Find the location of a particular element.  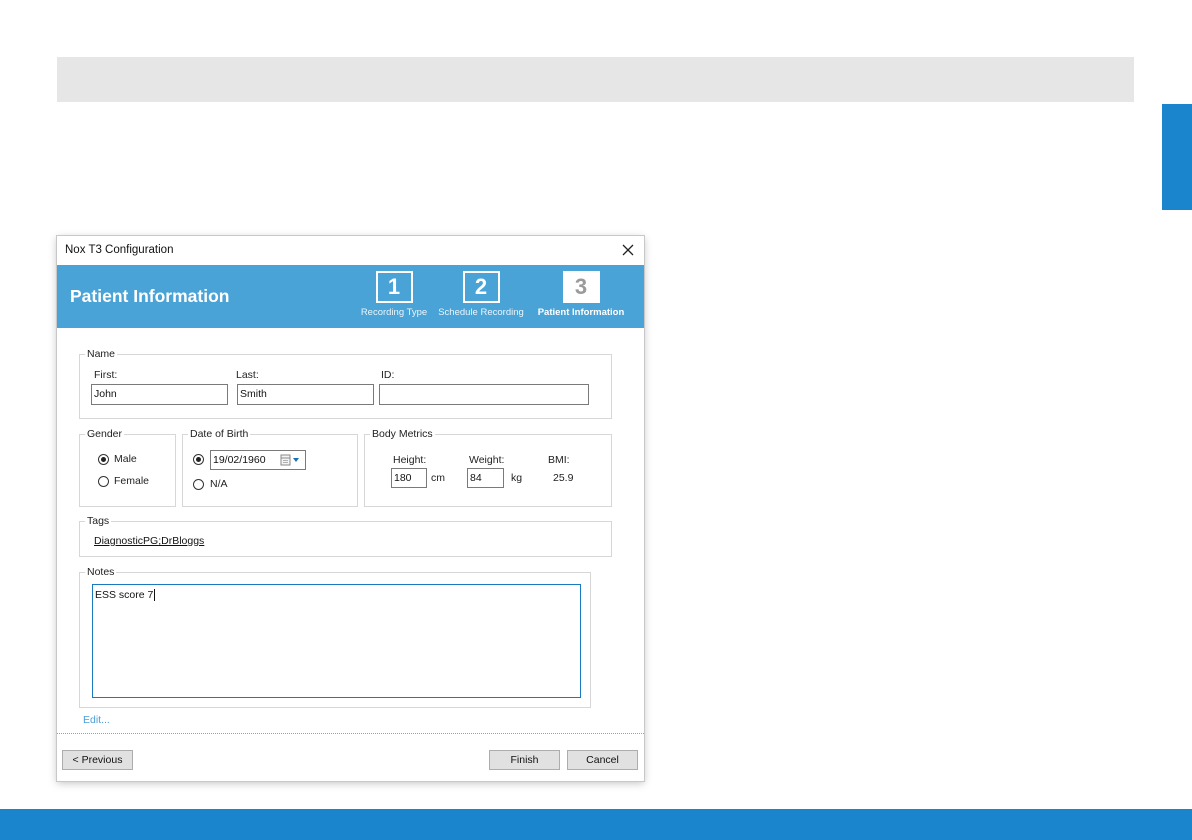

notes-textarea: ESS score 7 is located at coordinates (336, 641).